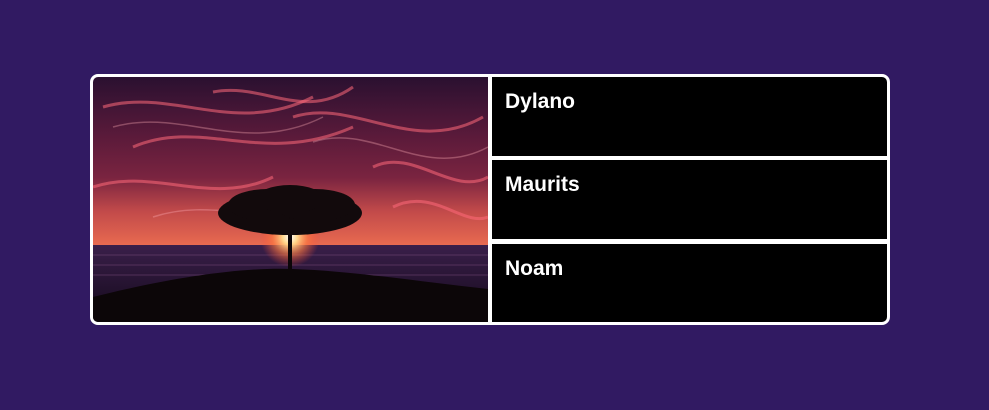 The width and height of the screenshot is (989, 410). Describe the element at coordinates (540, 101) in the screenshot. I see `name-label: Dylano` at that location.